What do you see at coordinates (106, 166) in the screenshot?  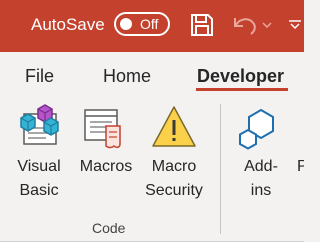 I see `macros-label: Macros` at bounding box center [106, 166].